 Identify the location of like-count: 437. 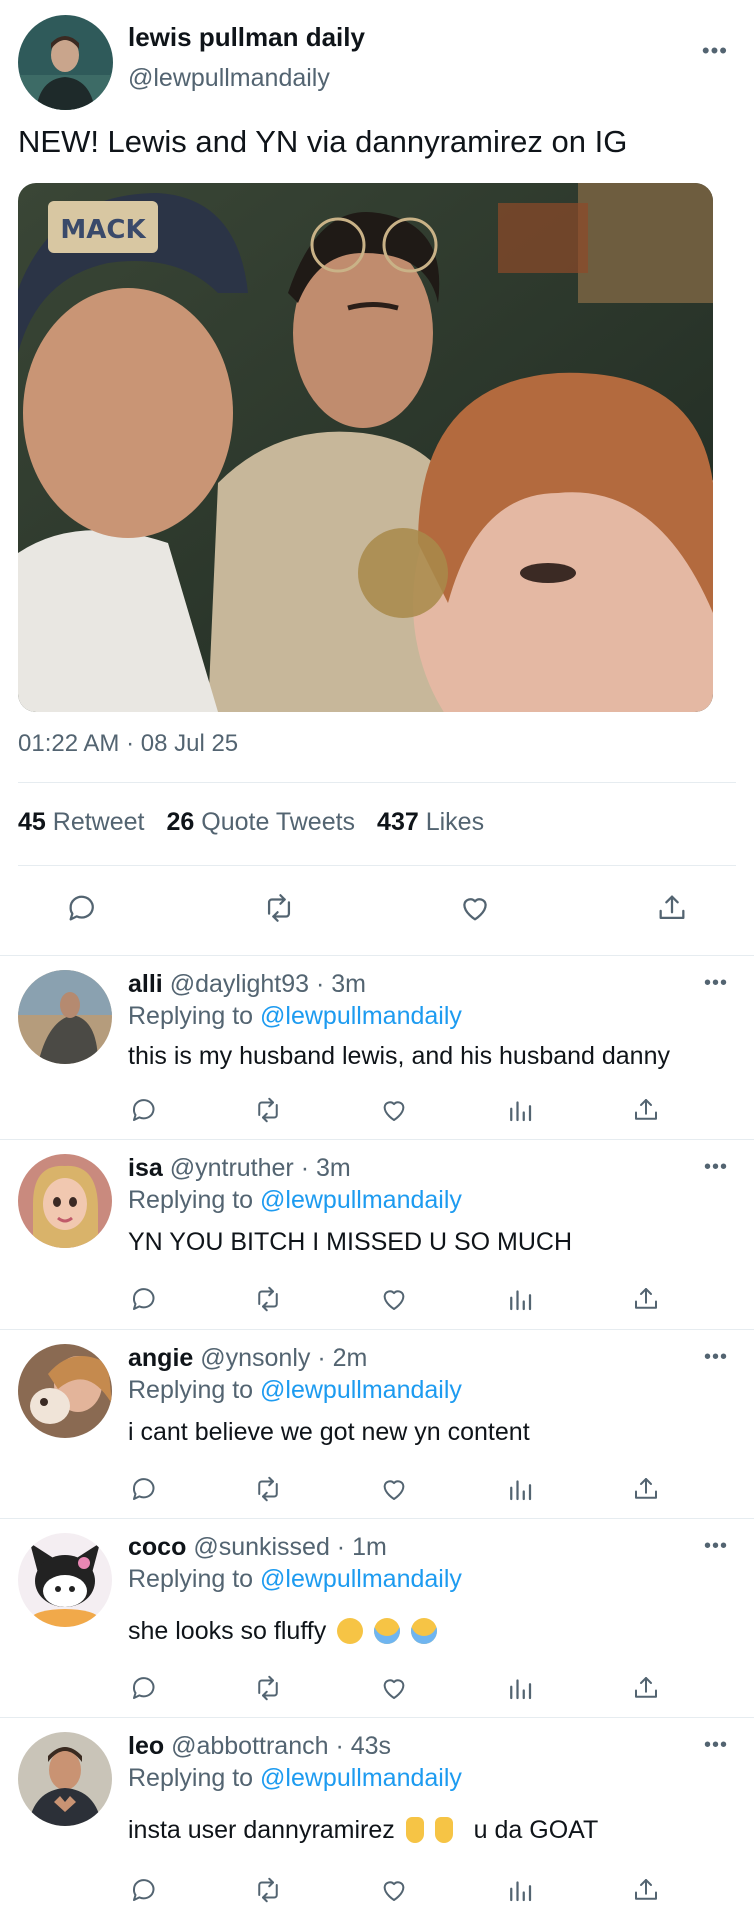
(398, 822).